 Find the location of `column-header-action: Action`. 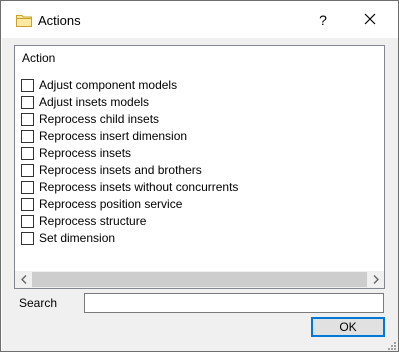

column-header-action: Action is located at coordinates (39, 58).